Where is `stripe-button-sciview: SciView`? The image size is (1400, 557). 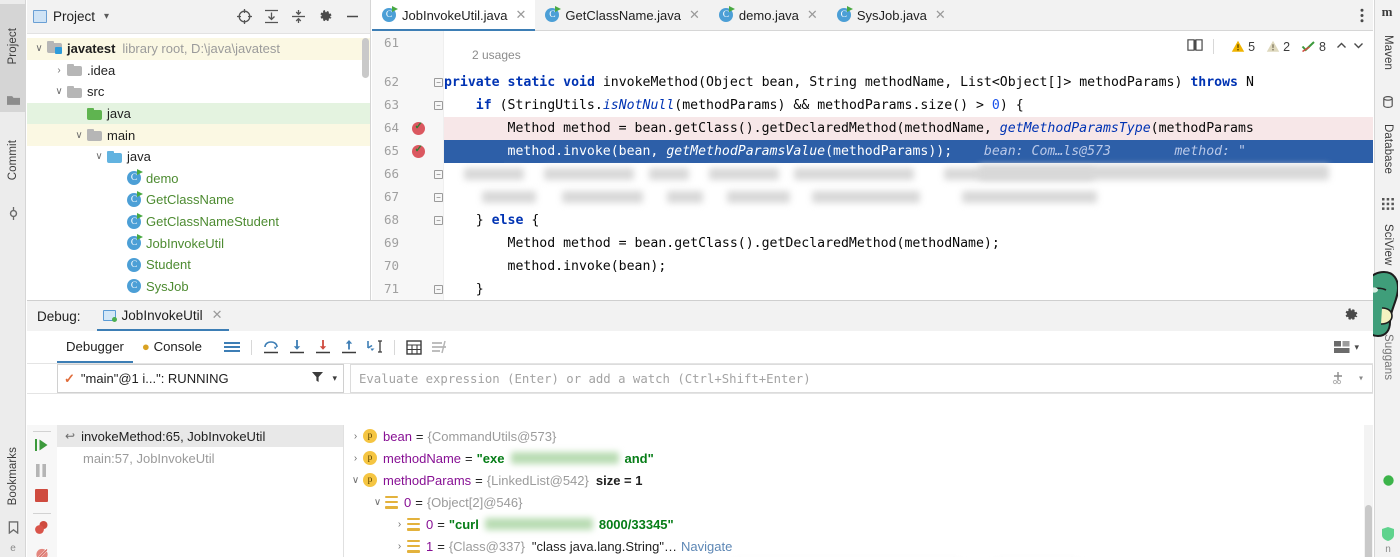 stripe-button-sciview: SciView is located at coordinates (1387, 245).